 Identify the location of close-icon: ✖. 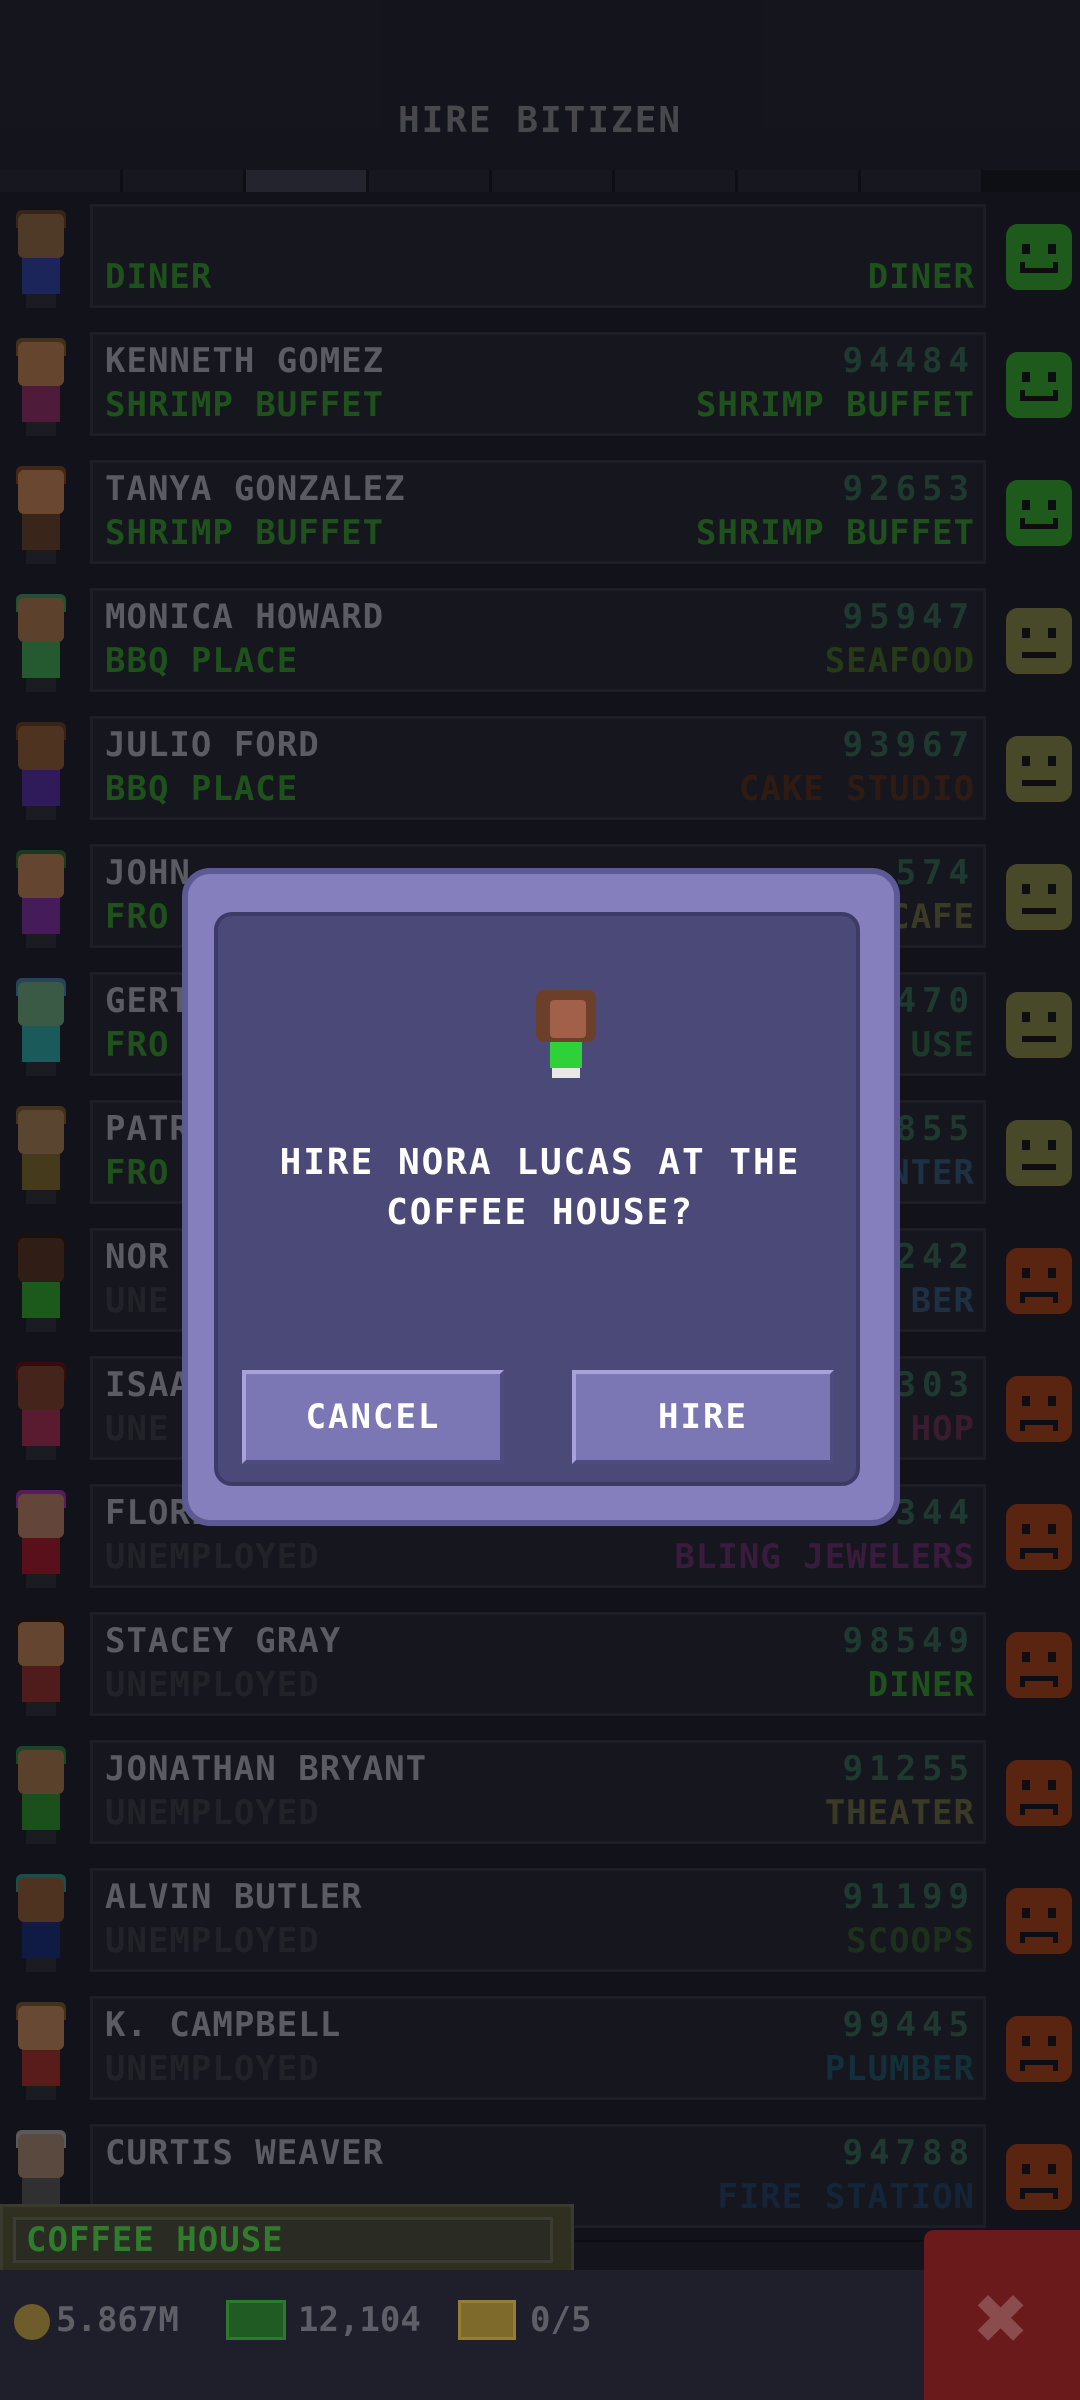
(1002, 2318).